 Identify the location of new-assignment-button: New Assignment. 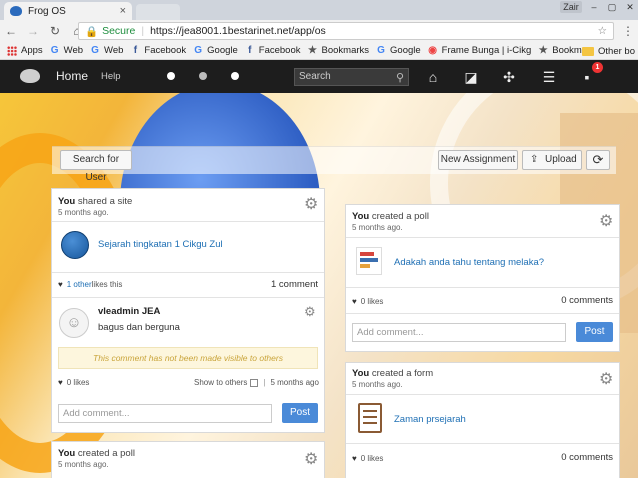
(478, 160).